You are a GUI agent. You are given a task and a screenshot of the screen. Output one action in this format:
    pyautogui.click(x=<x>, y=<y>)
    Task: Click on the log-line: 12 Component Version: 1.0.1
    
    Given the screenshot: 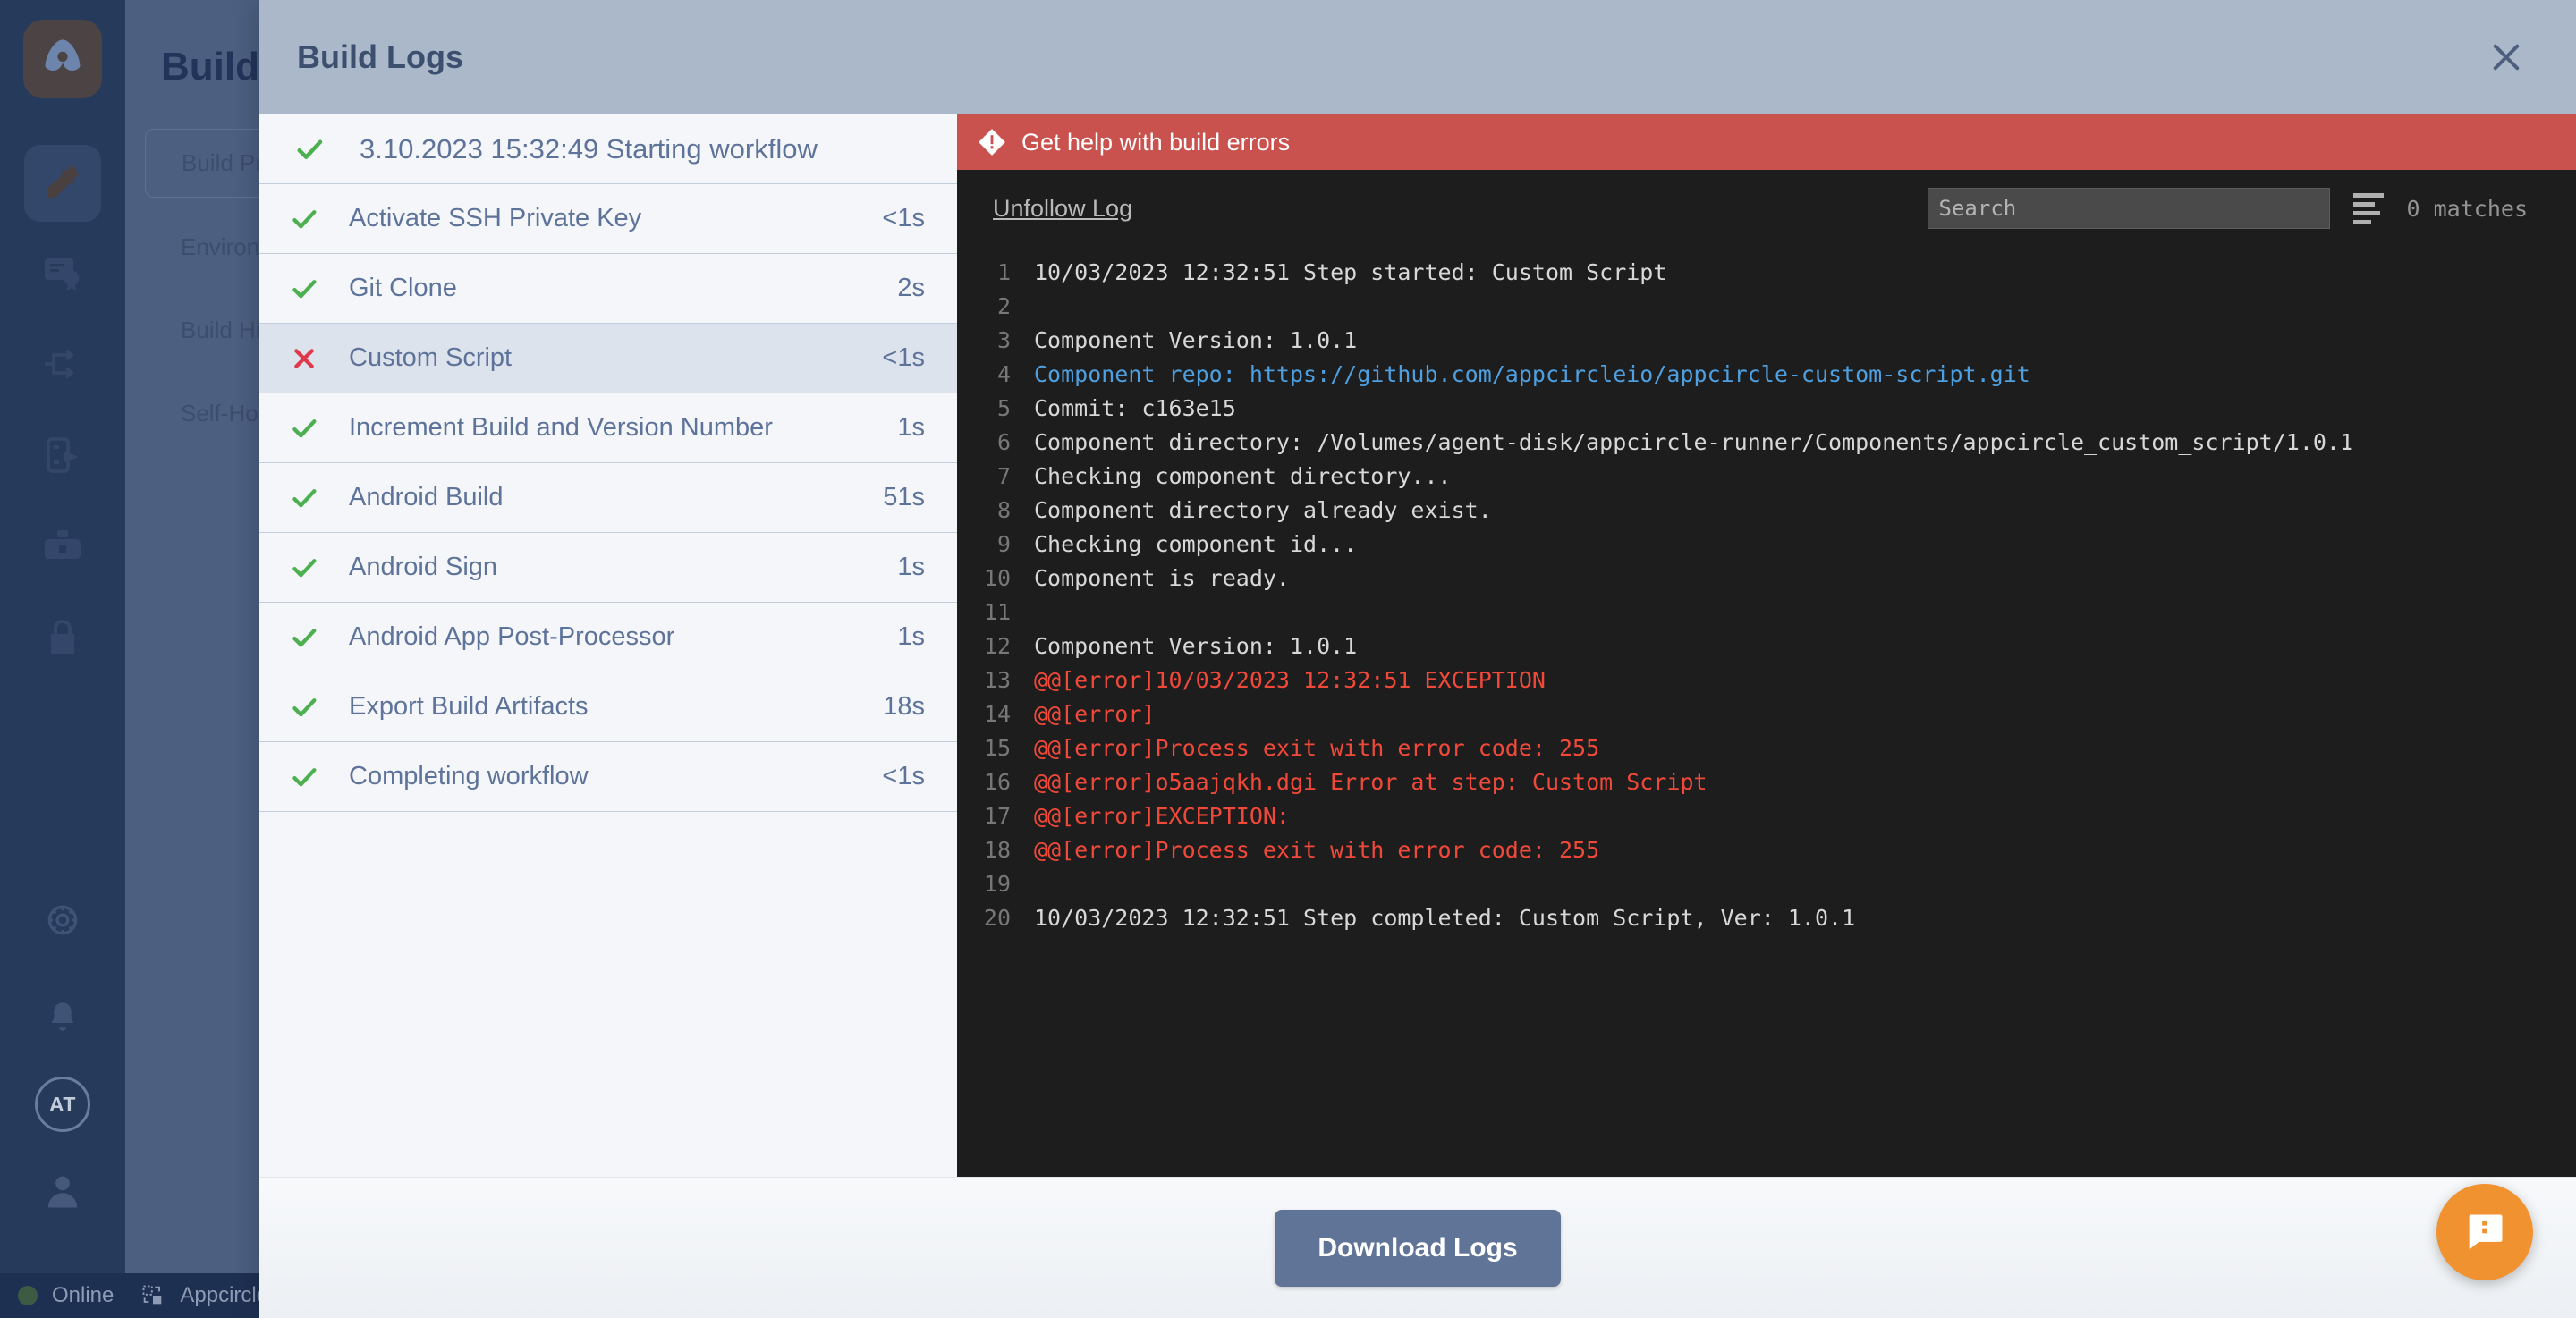 What is the action you would take?
    pyautogui.click(x=1766, y=646)
    